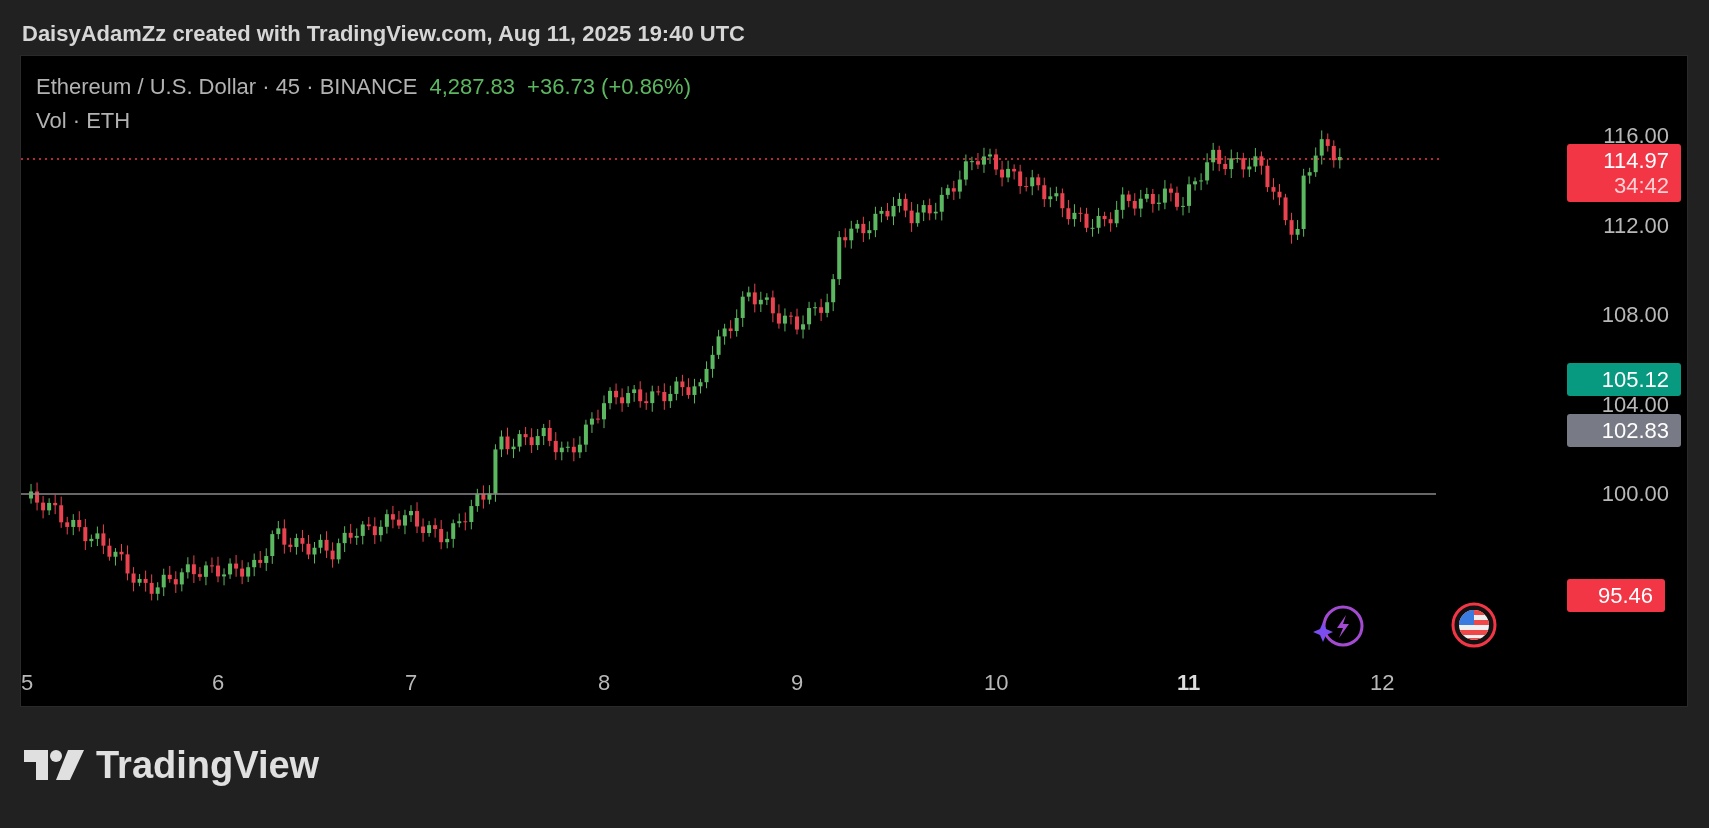 The image size is (1709, 828). I want to click on time-tick: 6, so click(218, 683).